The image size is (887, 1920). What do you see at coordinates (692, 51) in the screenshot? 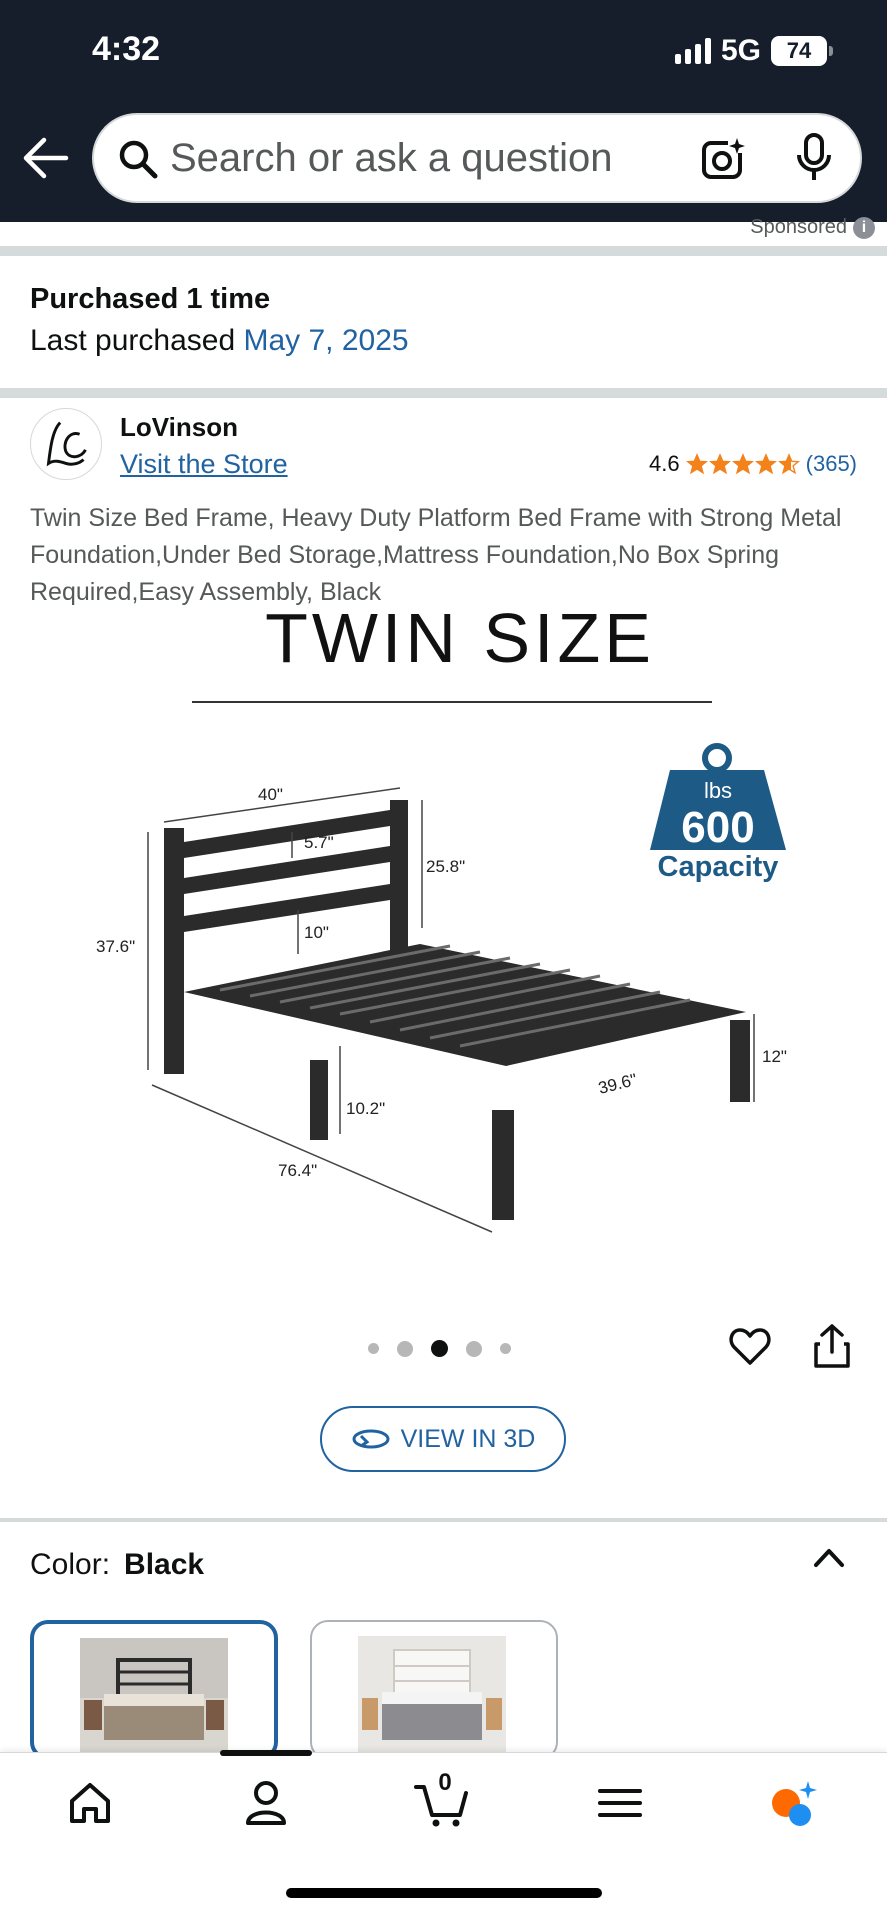
I see `signal-icon` at bounding box center [692, 51].